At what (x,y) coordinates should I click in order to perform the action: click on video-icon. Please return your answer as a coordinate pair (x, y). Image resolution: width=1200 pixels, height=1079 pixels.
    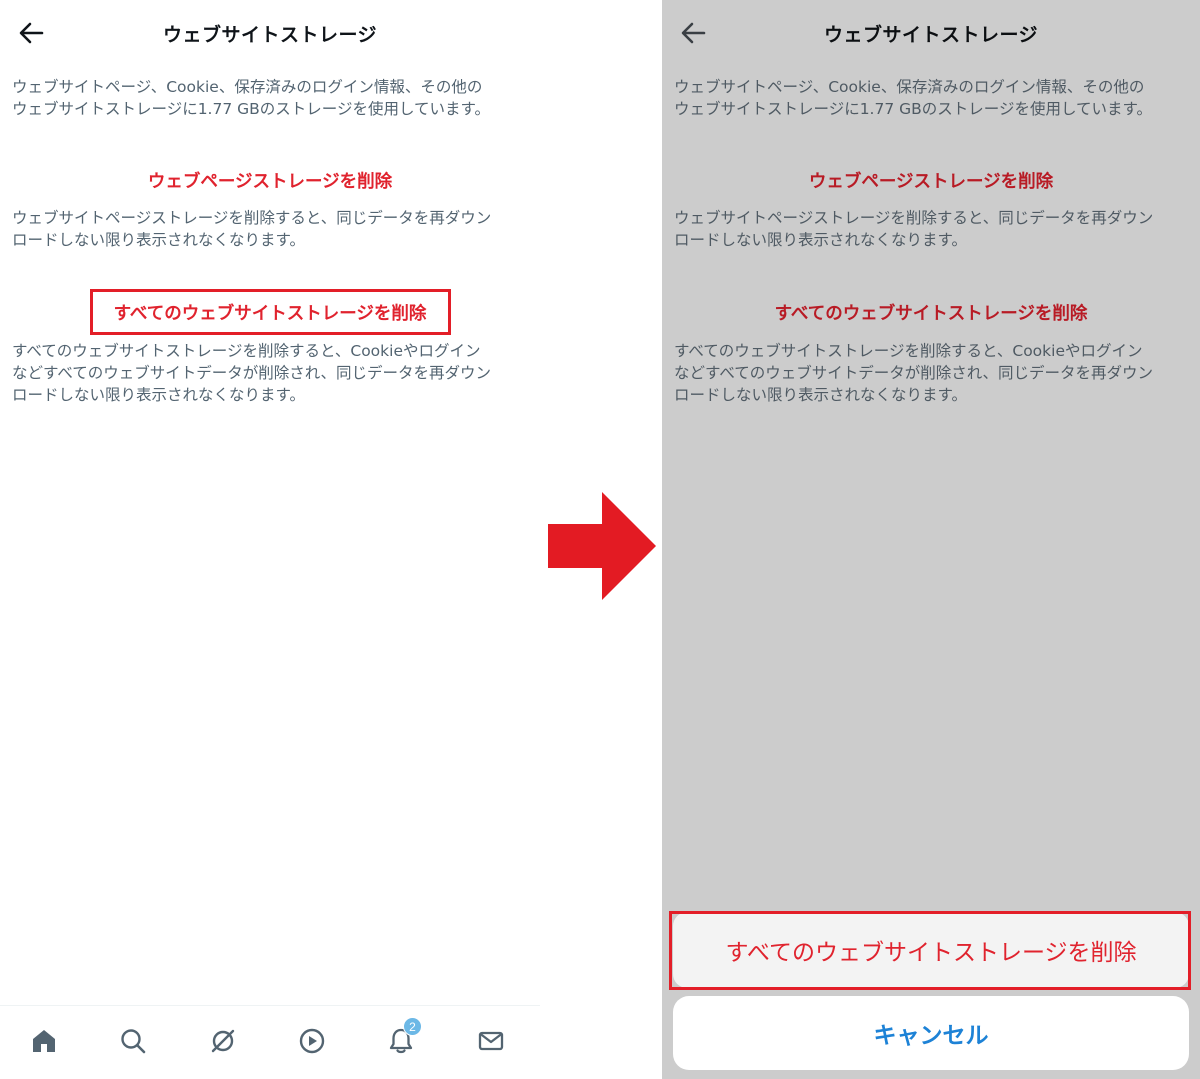
    Looking at the image, I should click on (312, 1041).